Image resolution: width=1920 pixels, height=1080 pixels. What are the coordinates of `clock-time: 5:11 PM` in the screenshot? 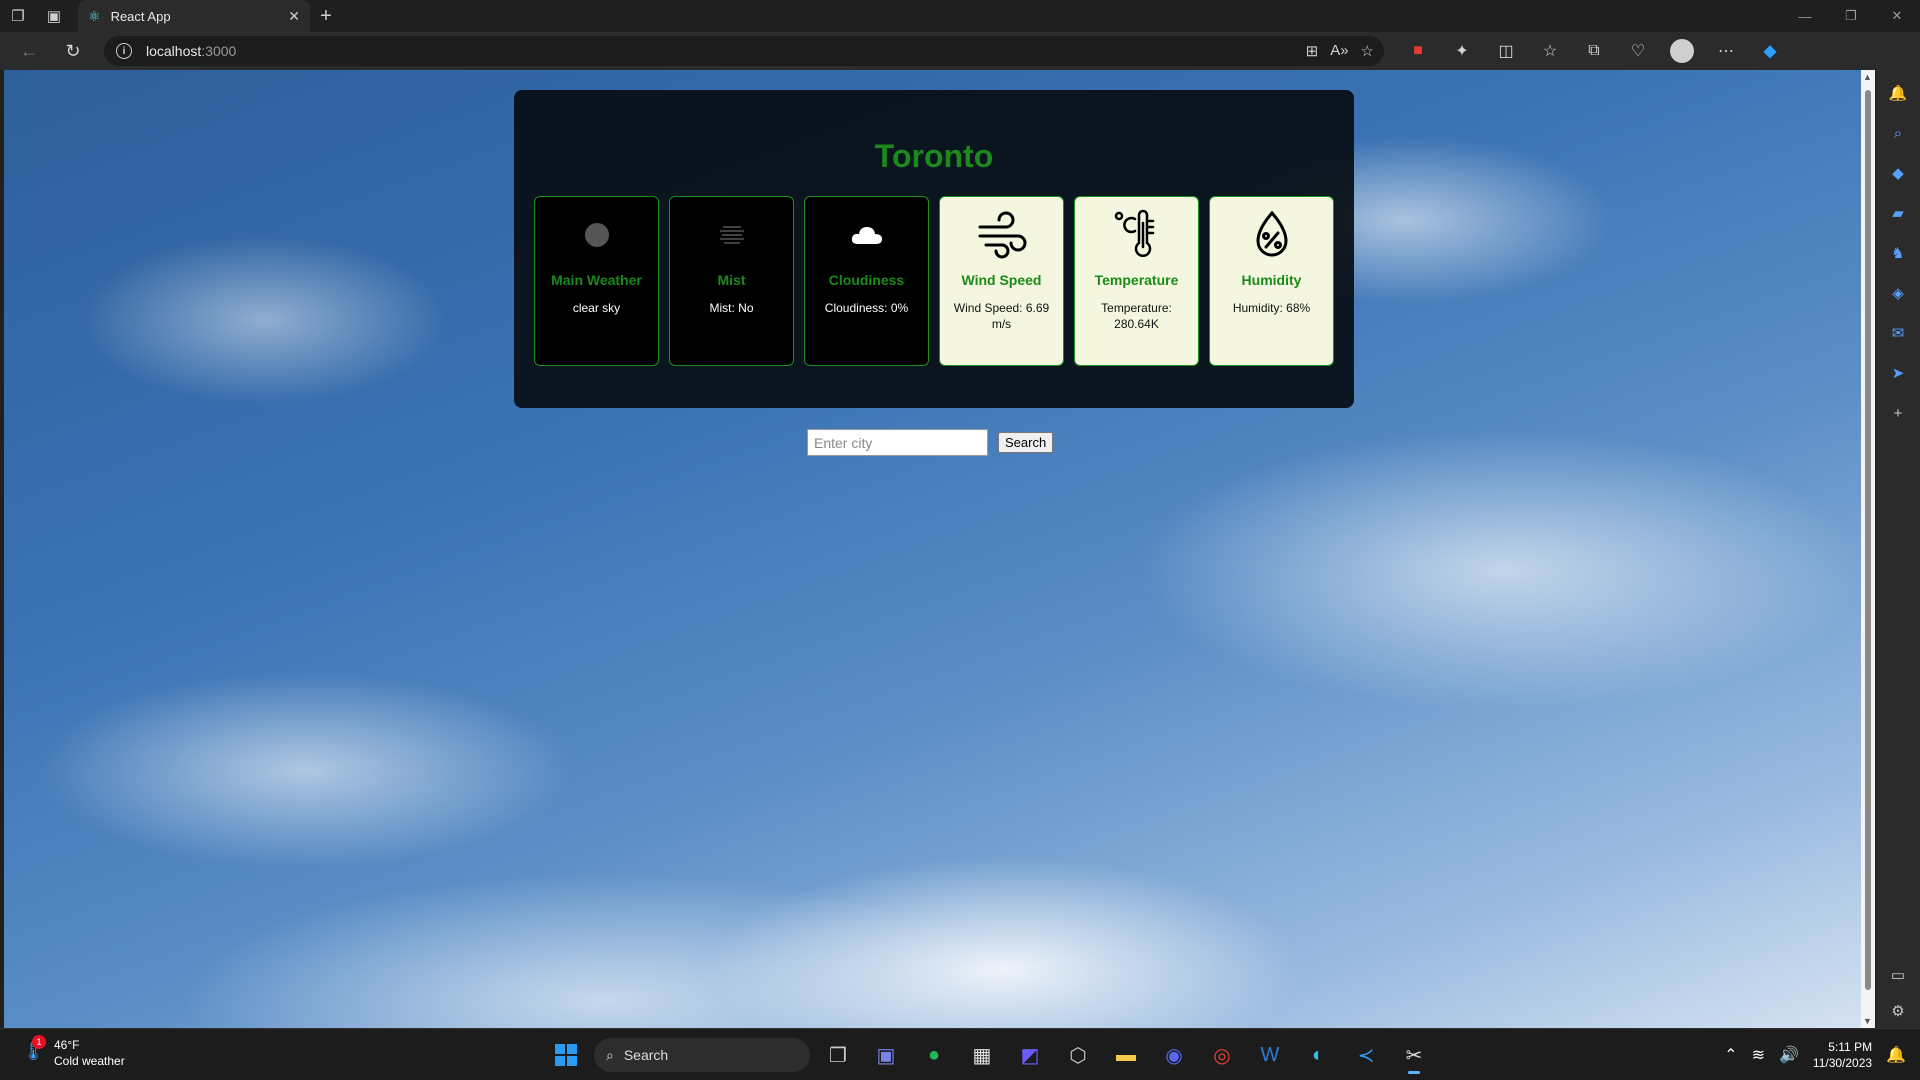 It's located at (1850, 1047).